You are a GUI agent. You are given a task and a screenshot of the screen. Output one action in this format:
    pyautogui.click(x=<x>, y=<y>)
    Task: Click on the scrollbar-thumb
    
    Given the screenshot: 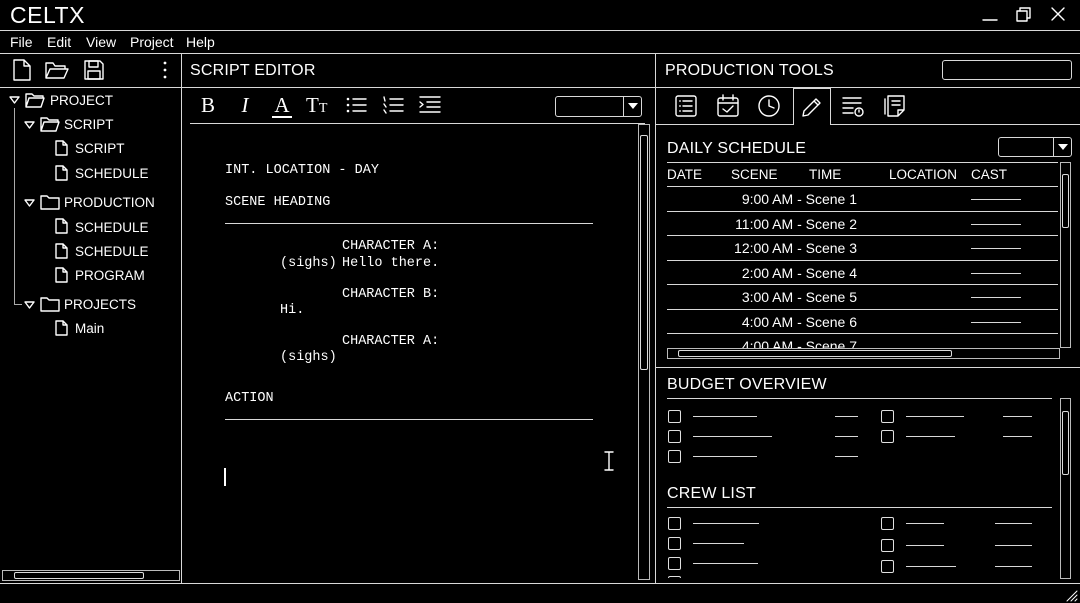 What is the action you would take?
    pyautogui.click(x=1065, y=443)
    